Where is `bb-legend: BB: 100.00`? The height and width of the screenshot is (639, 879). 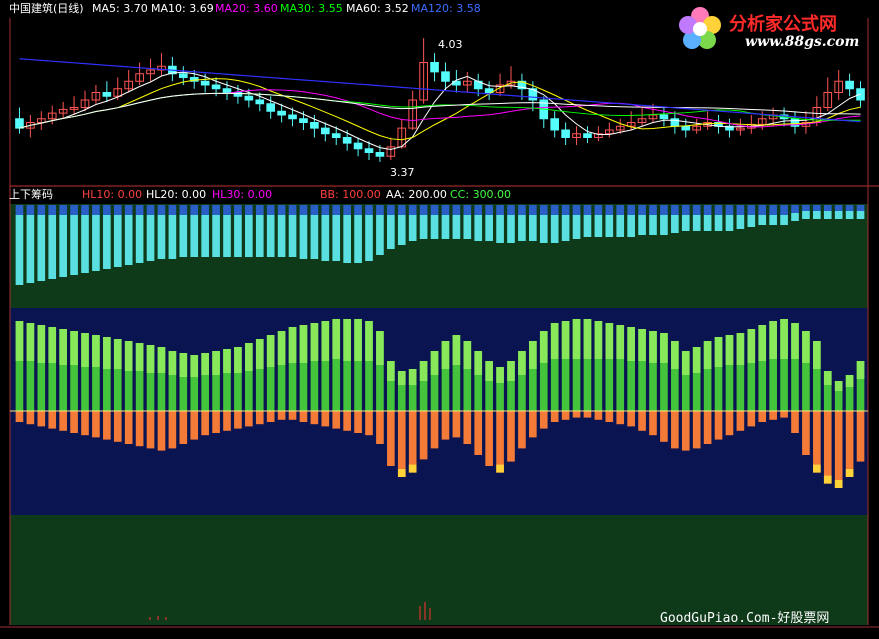
bb-legend: BB: 100.00 is located at coordinates (350, 194).